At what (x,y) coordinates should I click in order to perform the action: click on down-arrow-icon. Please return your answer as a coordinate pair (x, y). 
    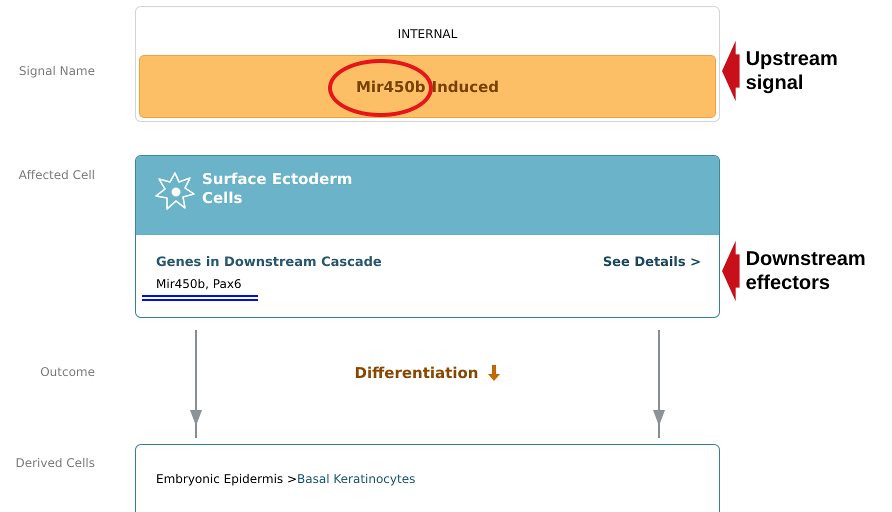
    Looking at the image, I should click on (494, 373).